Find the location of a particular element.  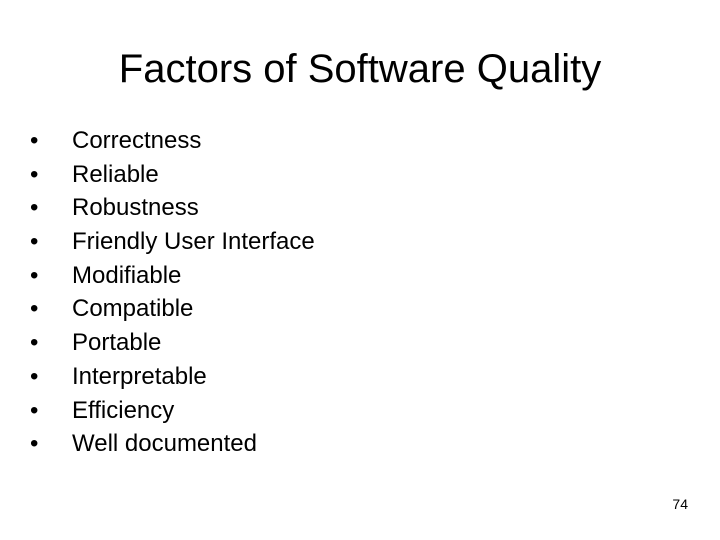

list-item-text: Interpretable is located at coordinates (139, 376).